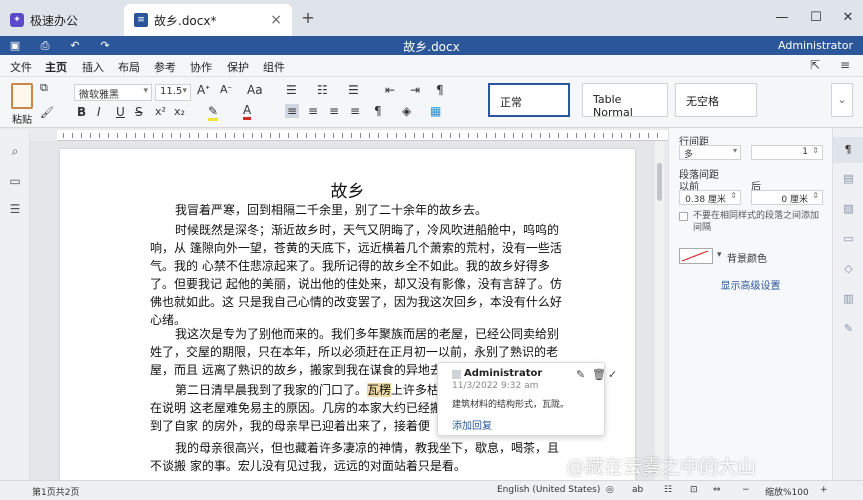 The image size is (863, 500). What do you see at coordinates (637, 490) in the screenshot?
I see `spellcheck-icon: ab` at bounding box center [637, 490].